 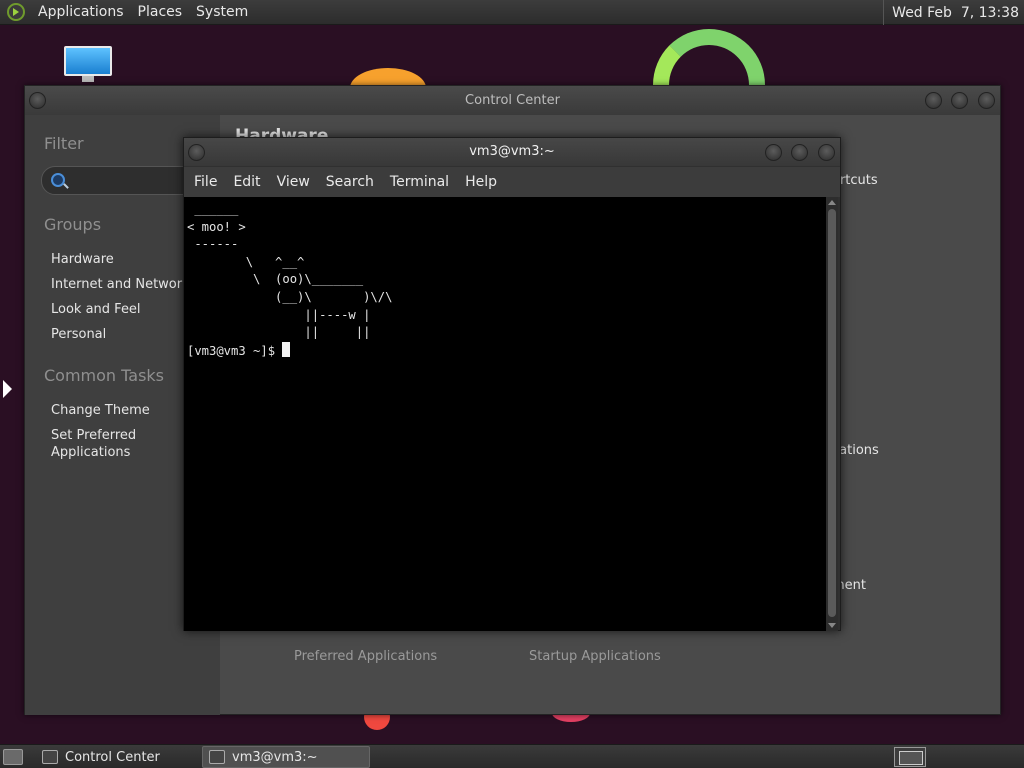 I want to click on menu-file: File, so click(x=205, y=182).